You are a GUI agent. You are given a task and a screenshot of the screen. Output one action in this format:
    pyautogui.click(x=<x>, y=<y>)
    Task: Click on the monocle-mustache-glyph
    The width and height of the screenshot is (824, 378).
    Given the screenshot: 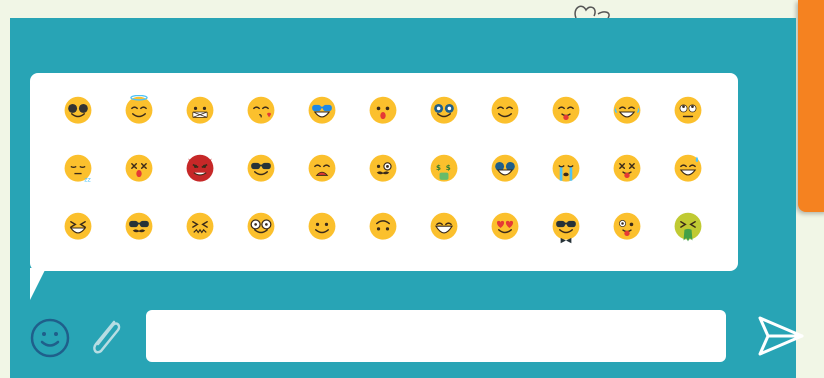 What is the action you would take?
    pyautogui.click(x=383, y=168)
    